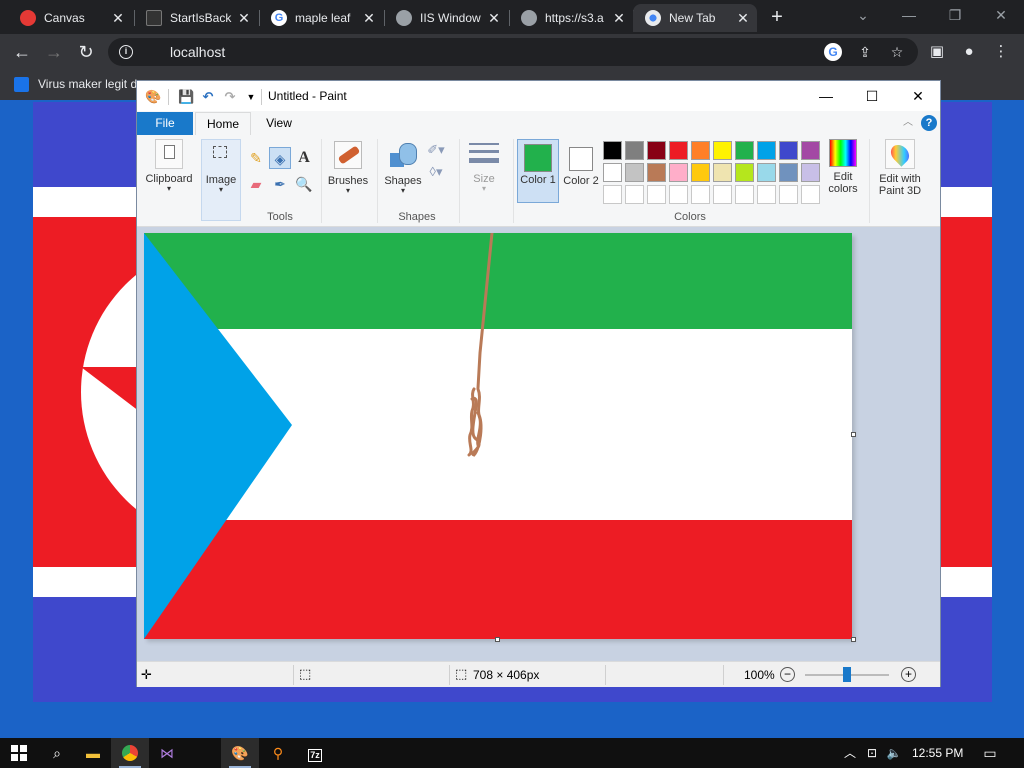 The image size is (1024, 768). Describe the element at coordinates (484, 166) in the screenshot. I see `size-button: Size ▾` at that location.